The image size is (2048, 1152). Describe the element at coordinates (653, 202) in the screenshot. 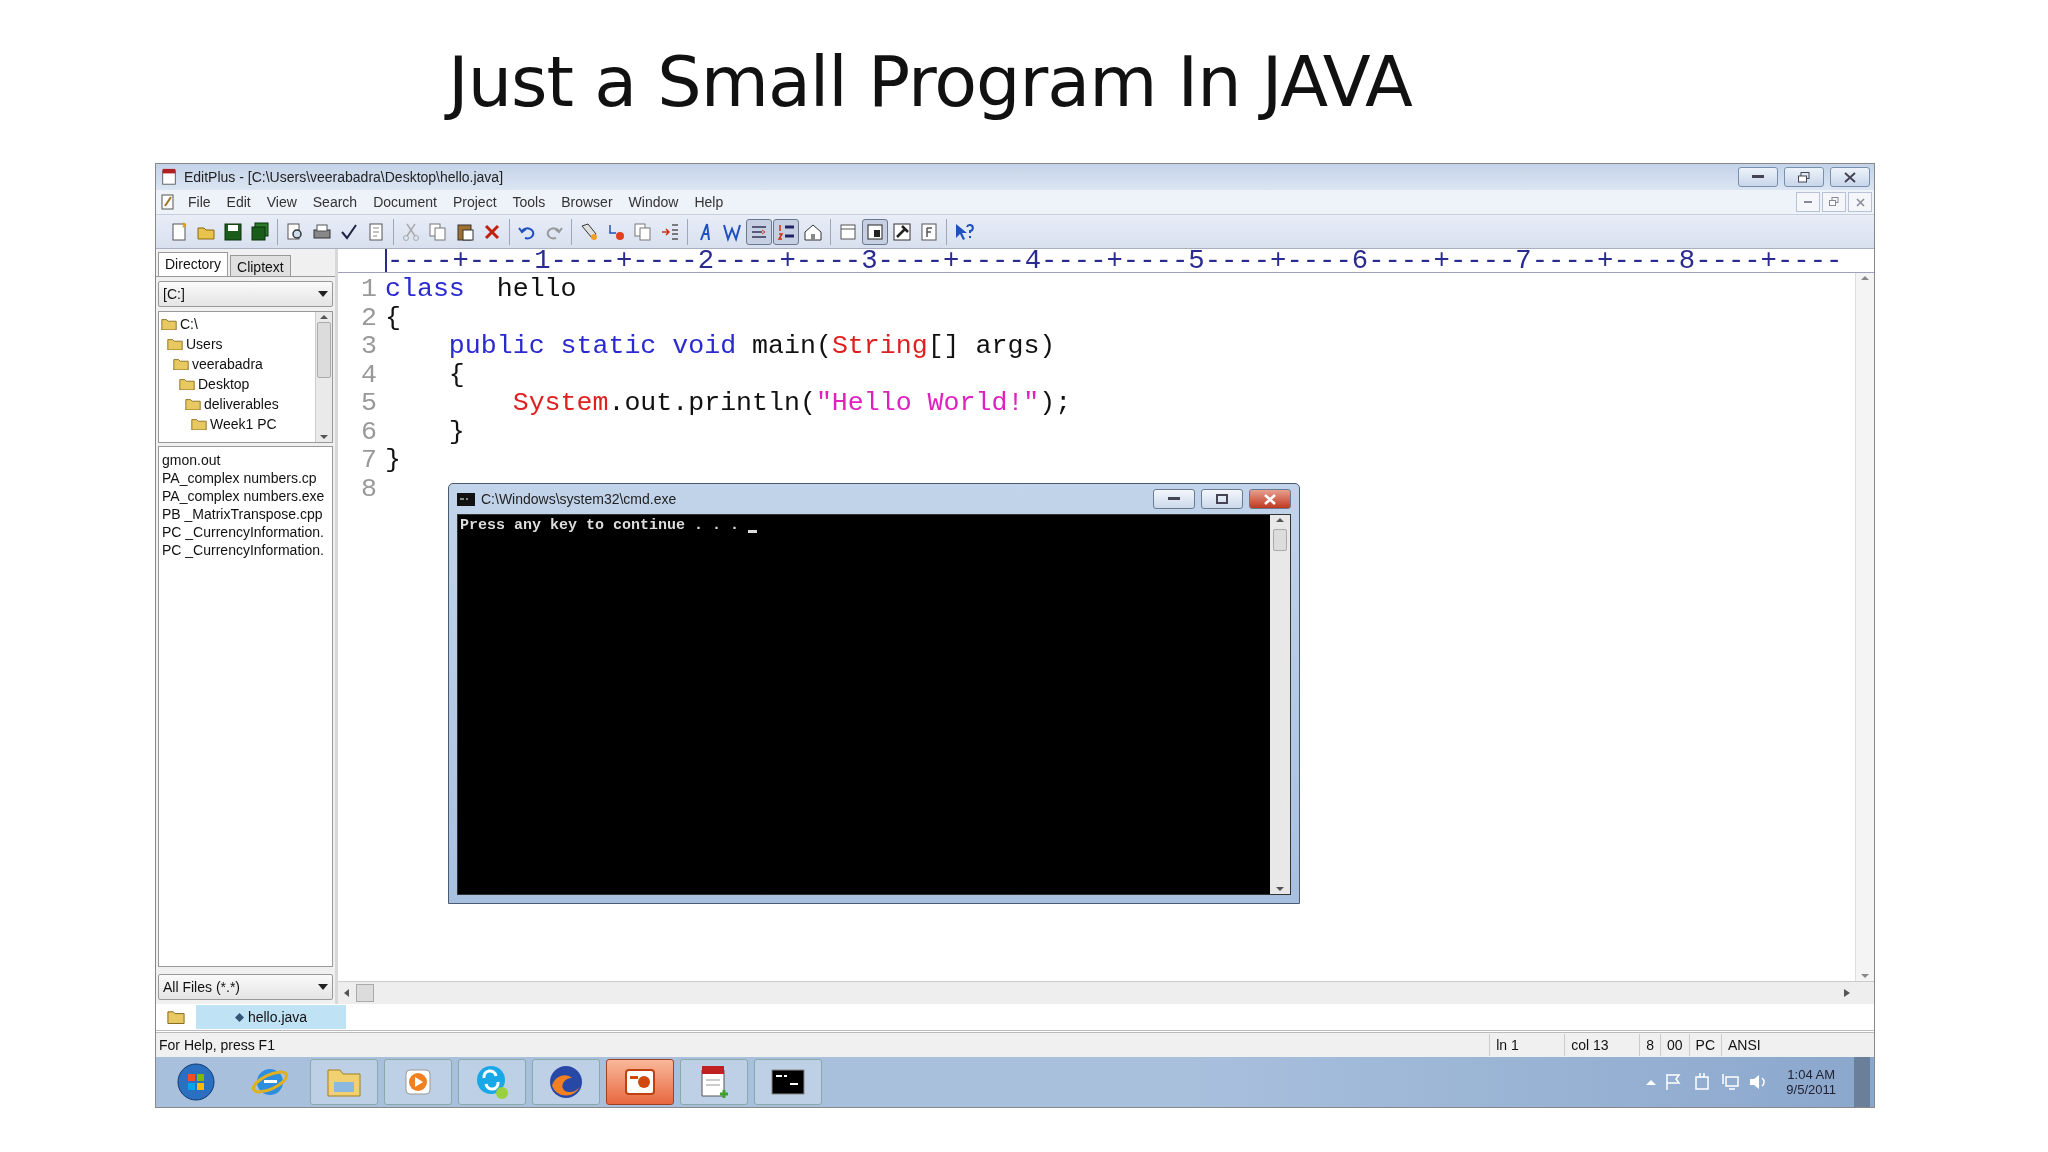

I see `menu-item: Window` at that location.